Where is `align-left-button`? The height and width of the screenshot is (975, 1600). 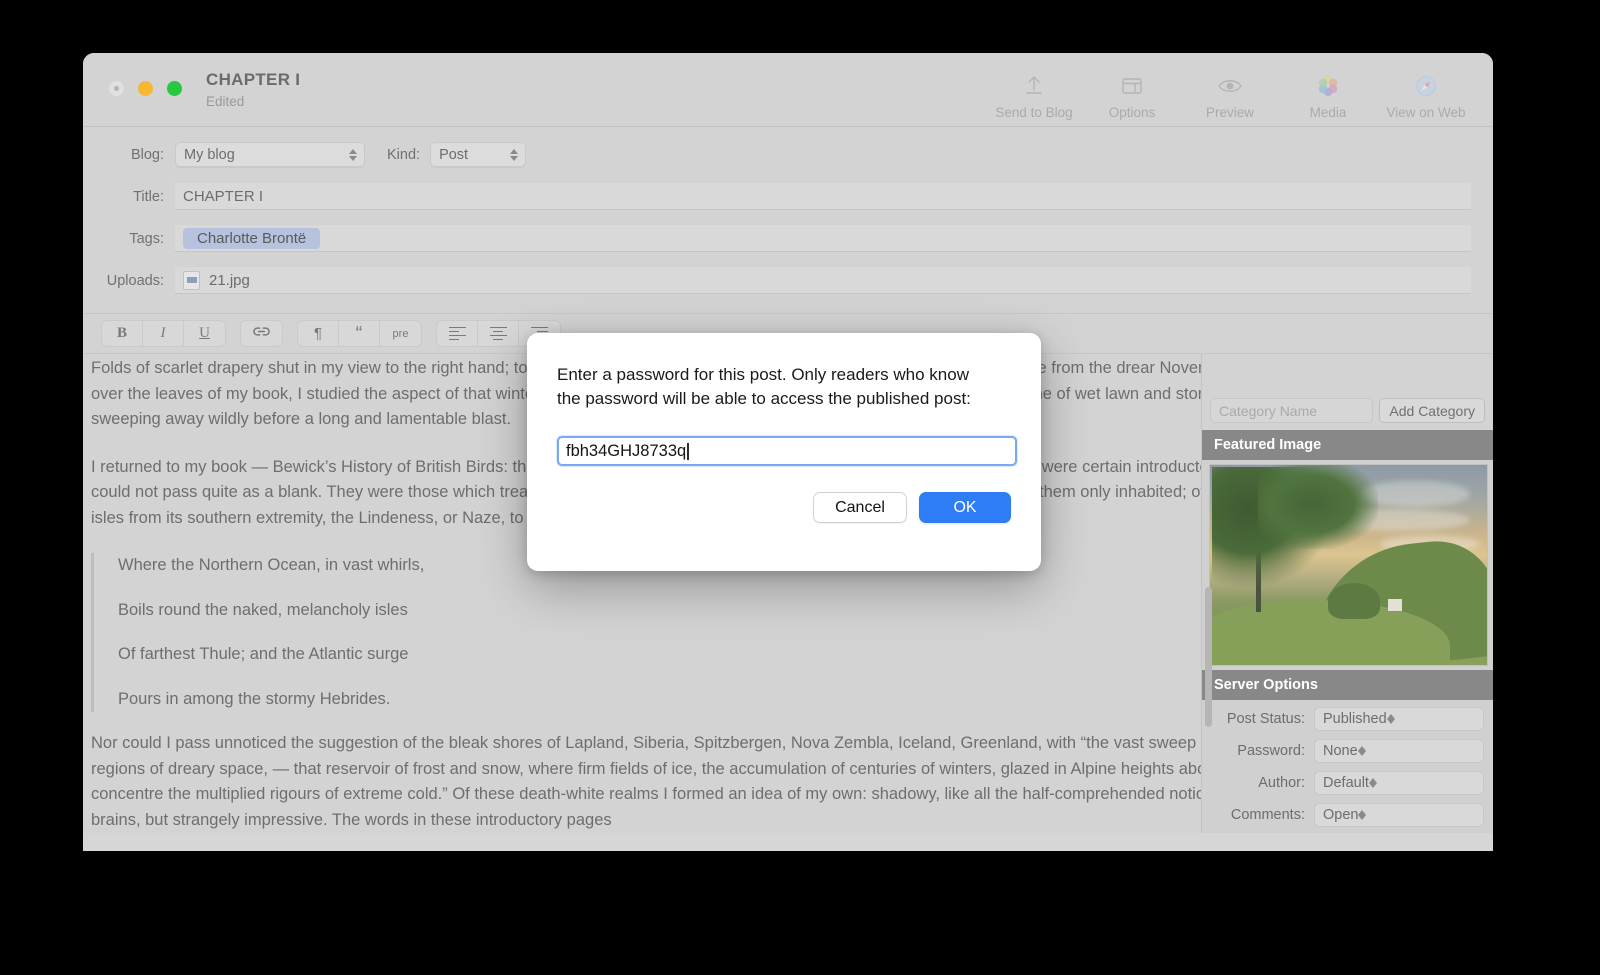 align-left-button is located at coordinates (457, 333).